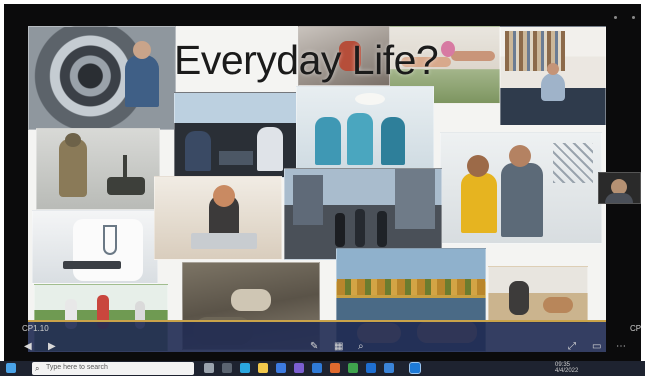 The height and width of the screenshot is (376, 645). What do you see at coordinates (236, 135) in the screenshot?
I see `photo-cockpit-pilots` at bounding box center [236, 135].